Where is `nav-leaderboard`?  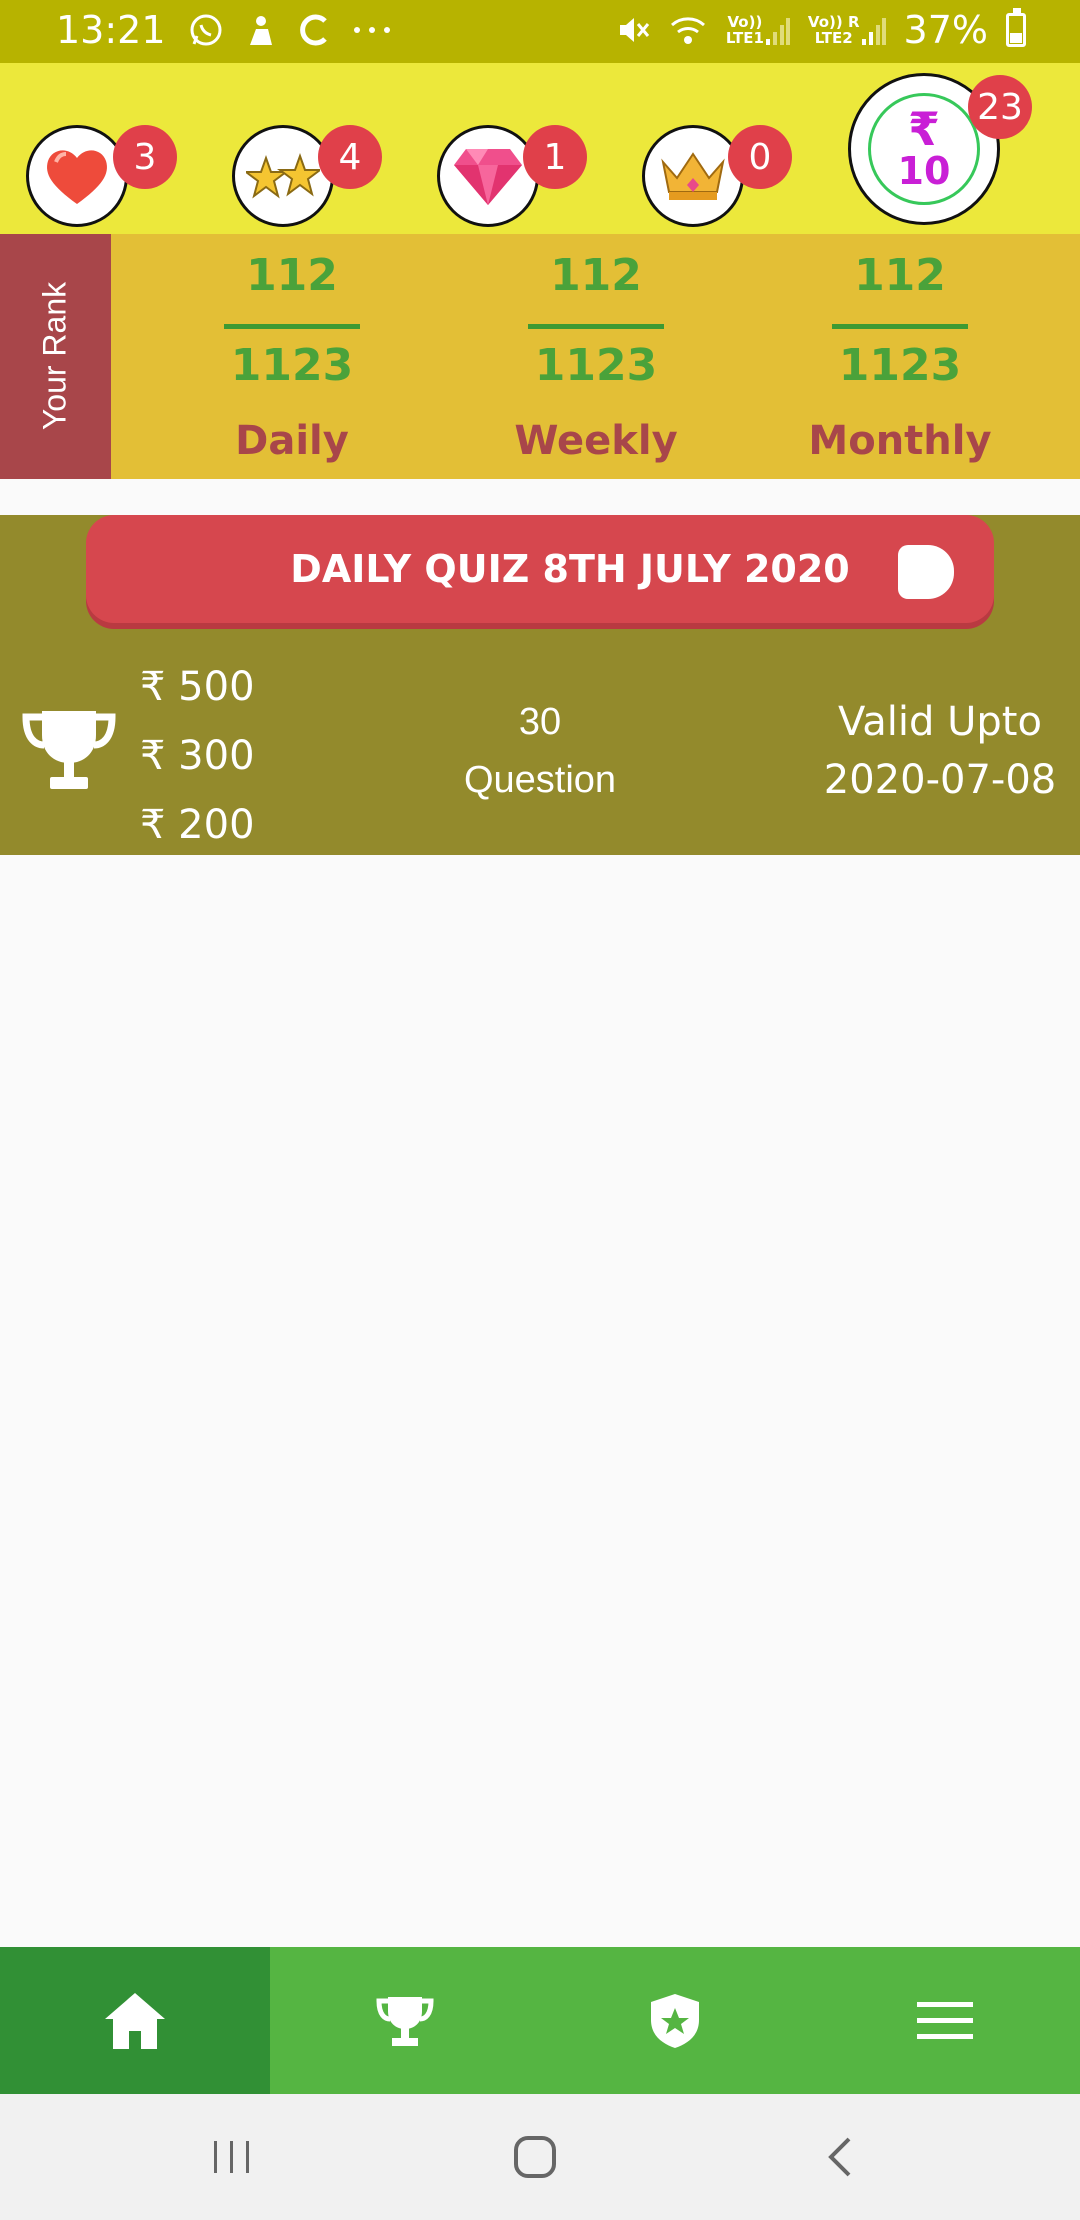 nav-leaderboard is located at coordinates (405, 2020).